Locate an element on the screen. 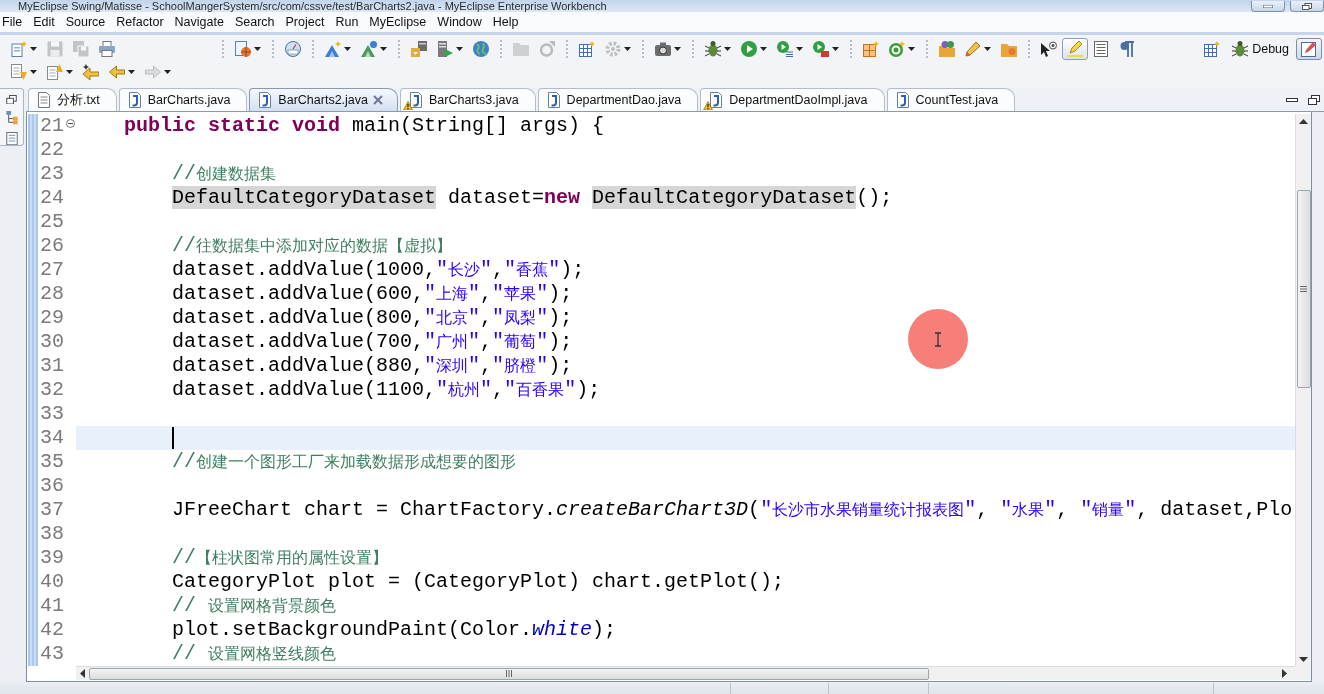 This screenshot has height=694, width=1324. arrow-right-icon is located at coordinates (153, 72).